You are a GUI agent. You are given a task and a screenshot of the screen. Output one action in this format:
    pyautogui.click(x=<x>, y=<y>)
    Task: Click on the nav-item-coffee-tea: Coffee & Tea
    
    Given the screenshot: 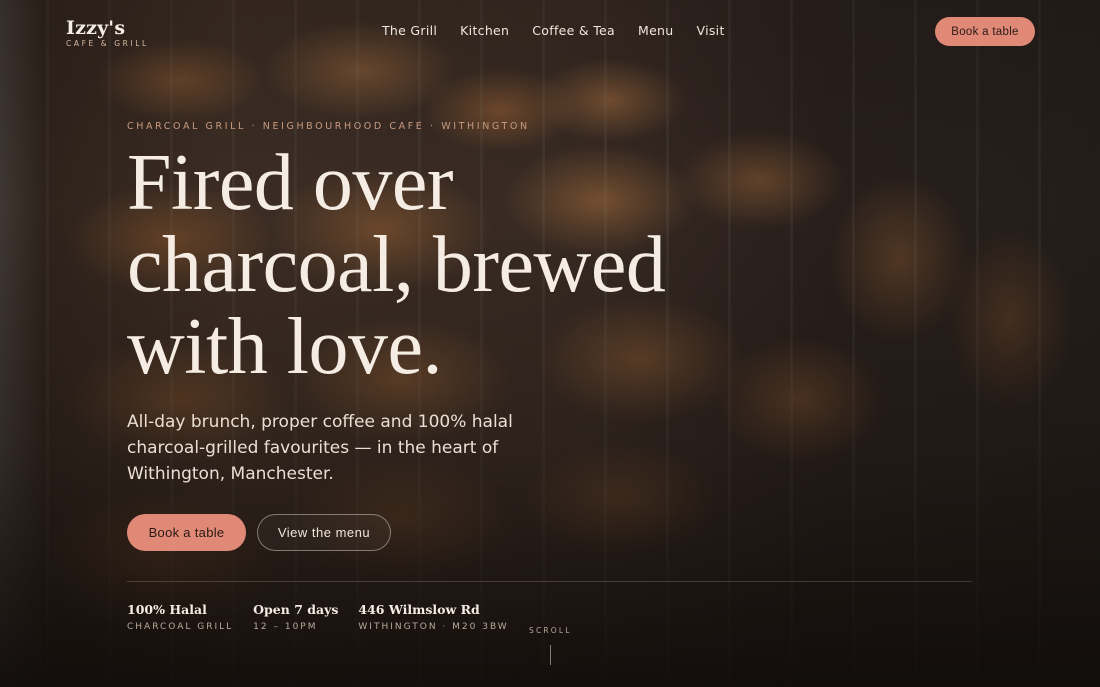 What is the action you would take?
    pyautogui.click(x=573, y=31)
    